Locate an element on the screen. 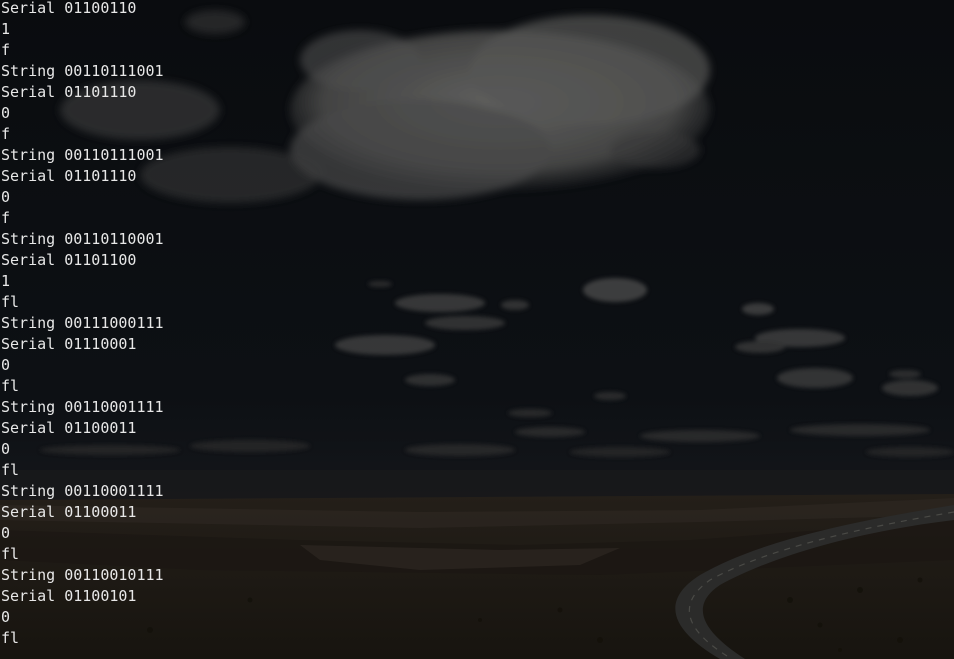  terminal-line: Serial 01110001 is located at coordinates (69, 344).